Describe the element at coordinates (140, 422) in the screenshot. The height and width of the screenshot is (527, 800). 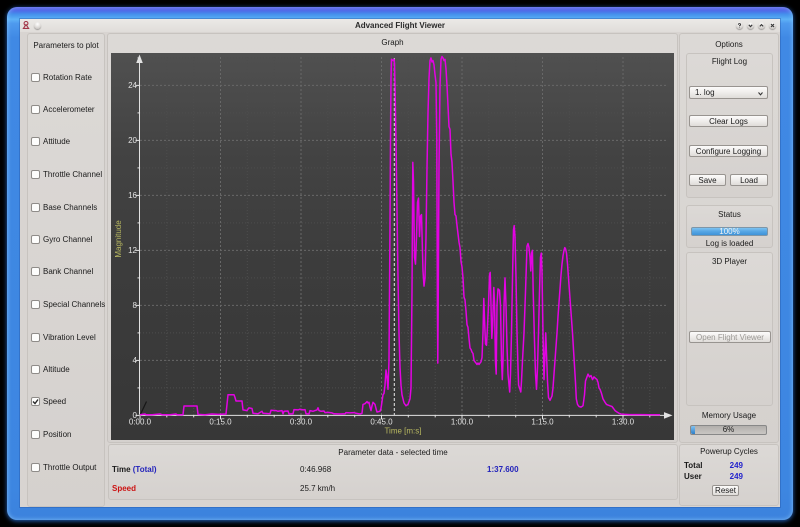
I see `svg-text: 0:00.0` at that location.